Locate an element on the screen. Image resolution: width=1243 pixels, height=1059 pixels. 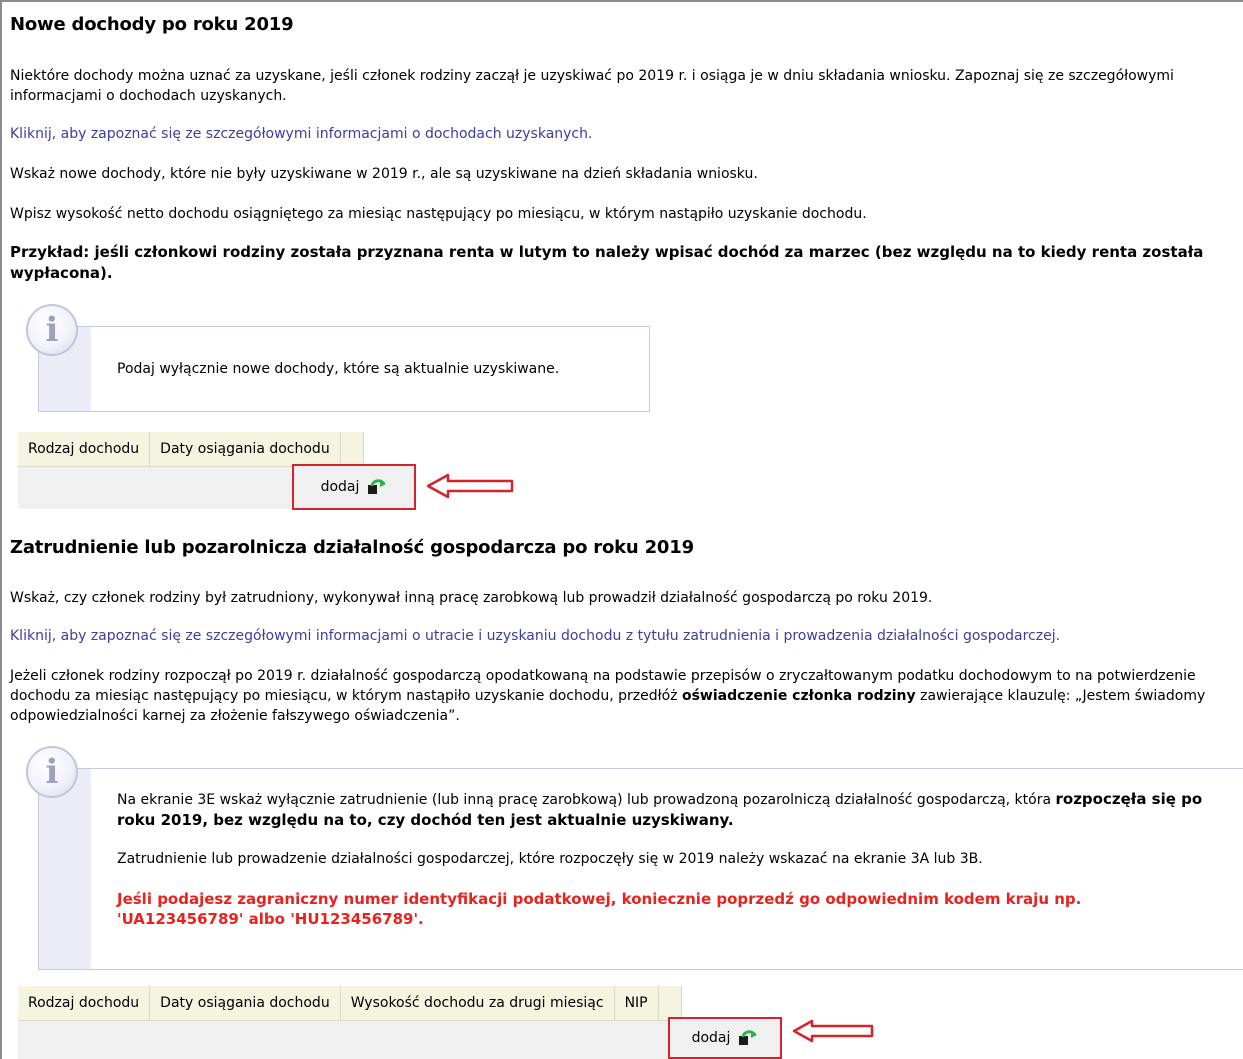
section1-title: Nowe dochody po roku 2019 is located at coordinates (152, 24).